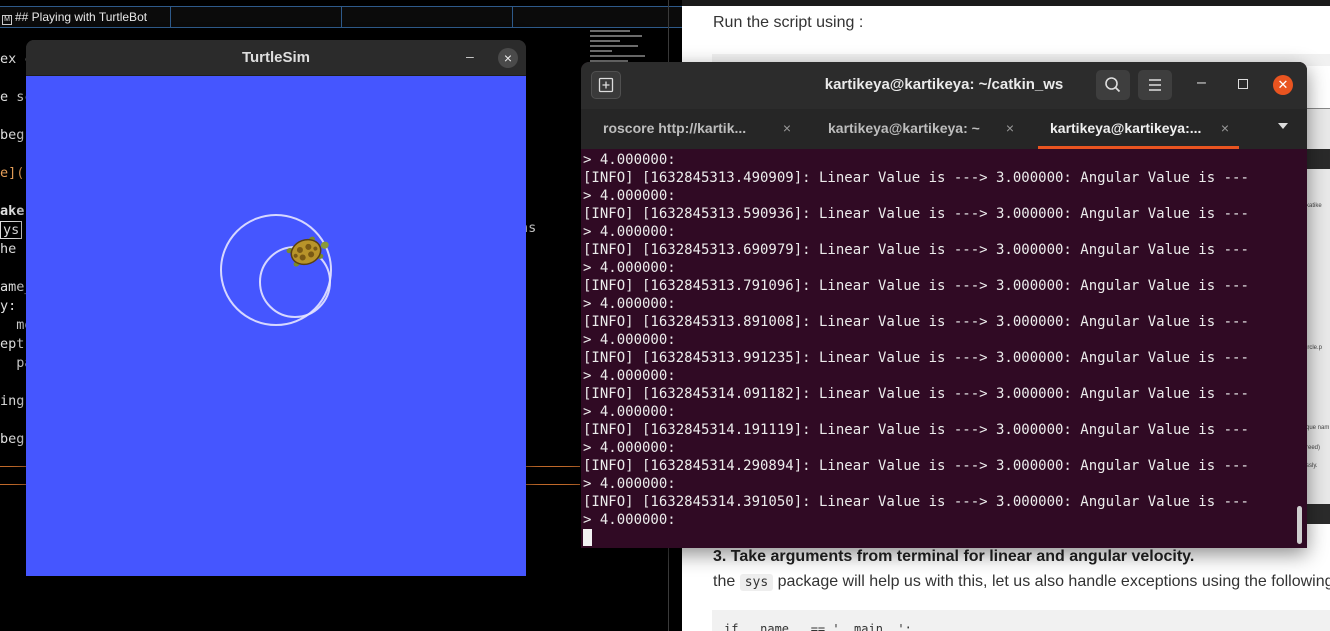 Image resolution: width=1330 pixels, height=631 pixels. Describe the element at coordinates (12, 173) in the screenshot. I see `code-line-text: e](` at that location.